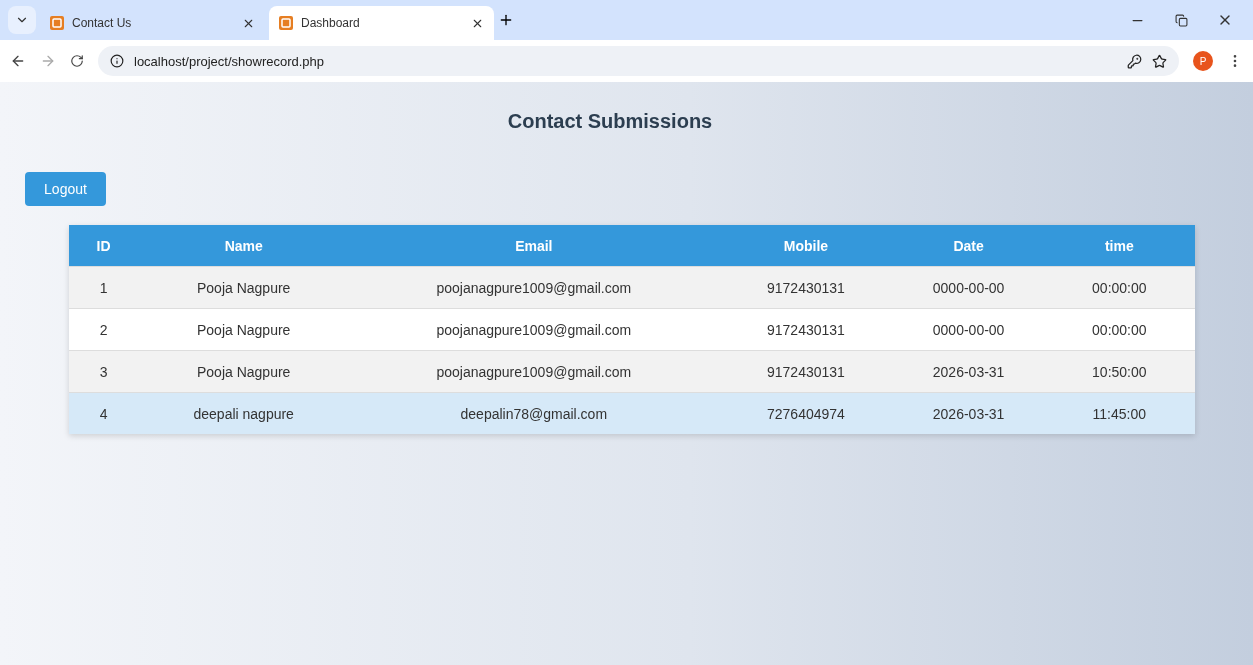 The image size is (1253, 665). Describe the element at coordinates (104, 246) in the screenshot. I see `column-header: ID` at that location.